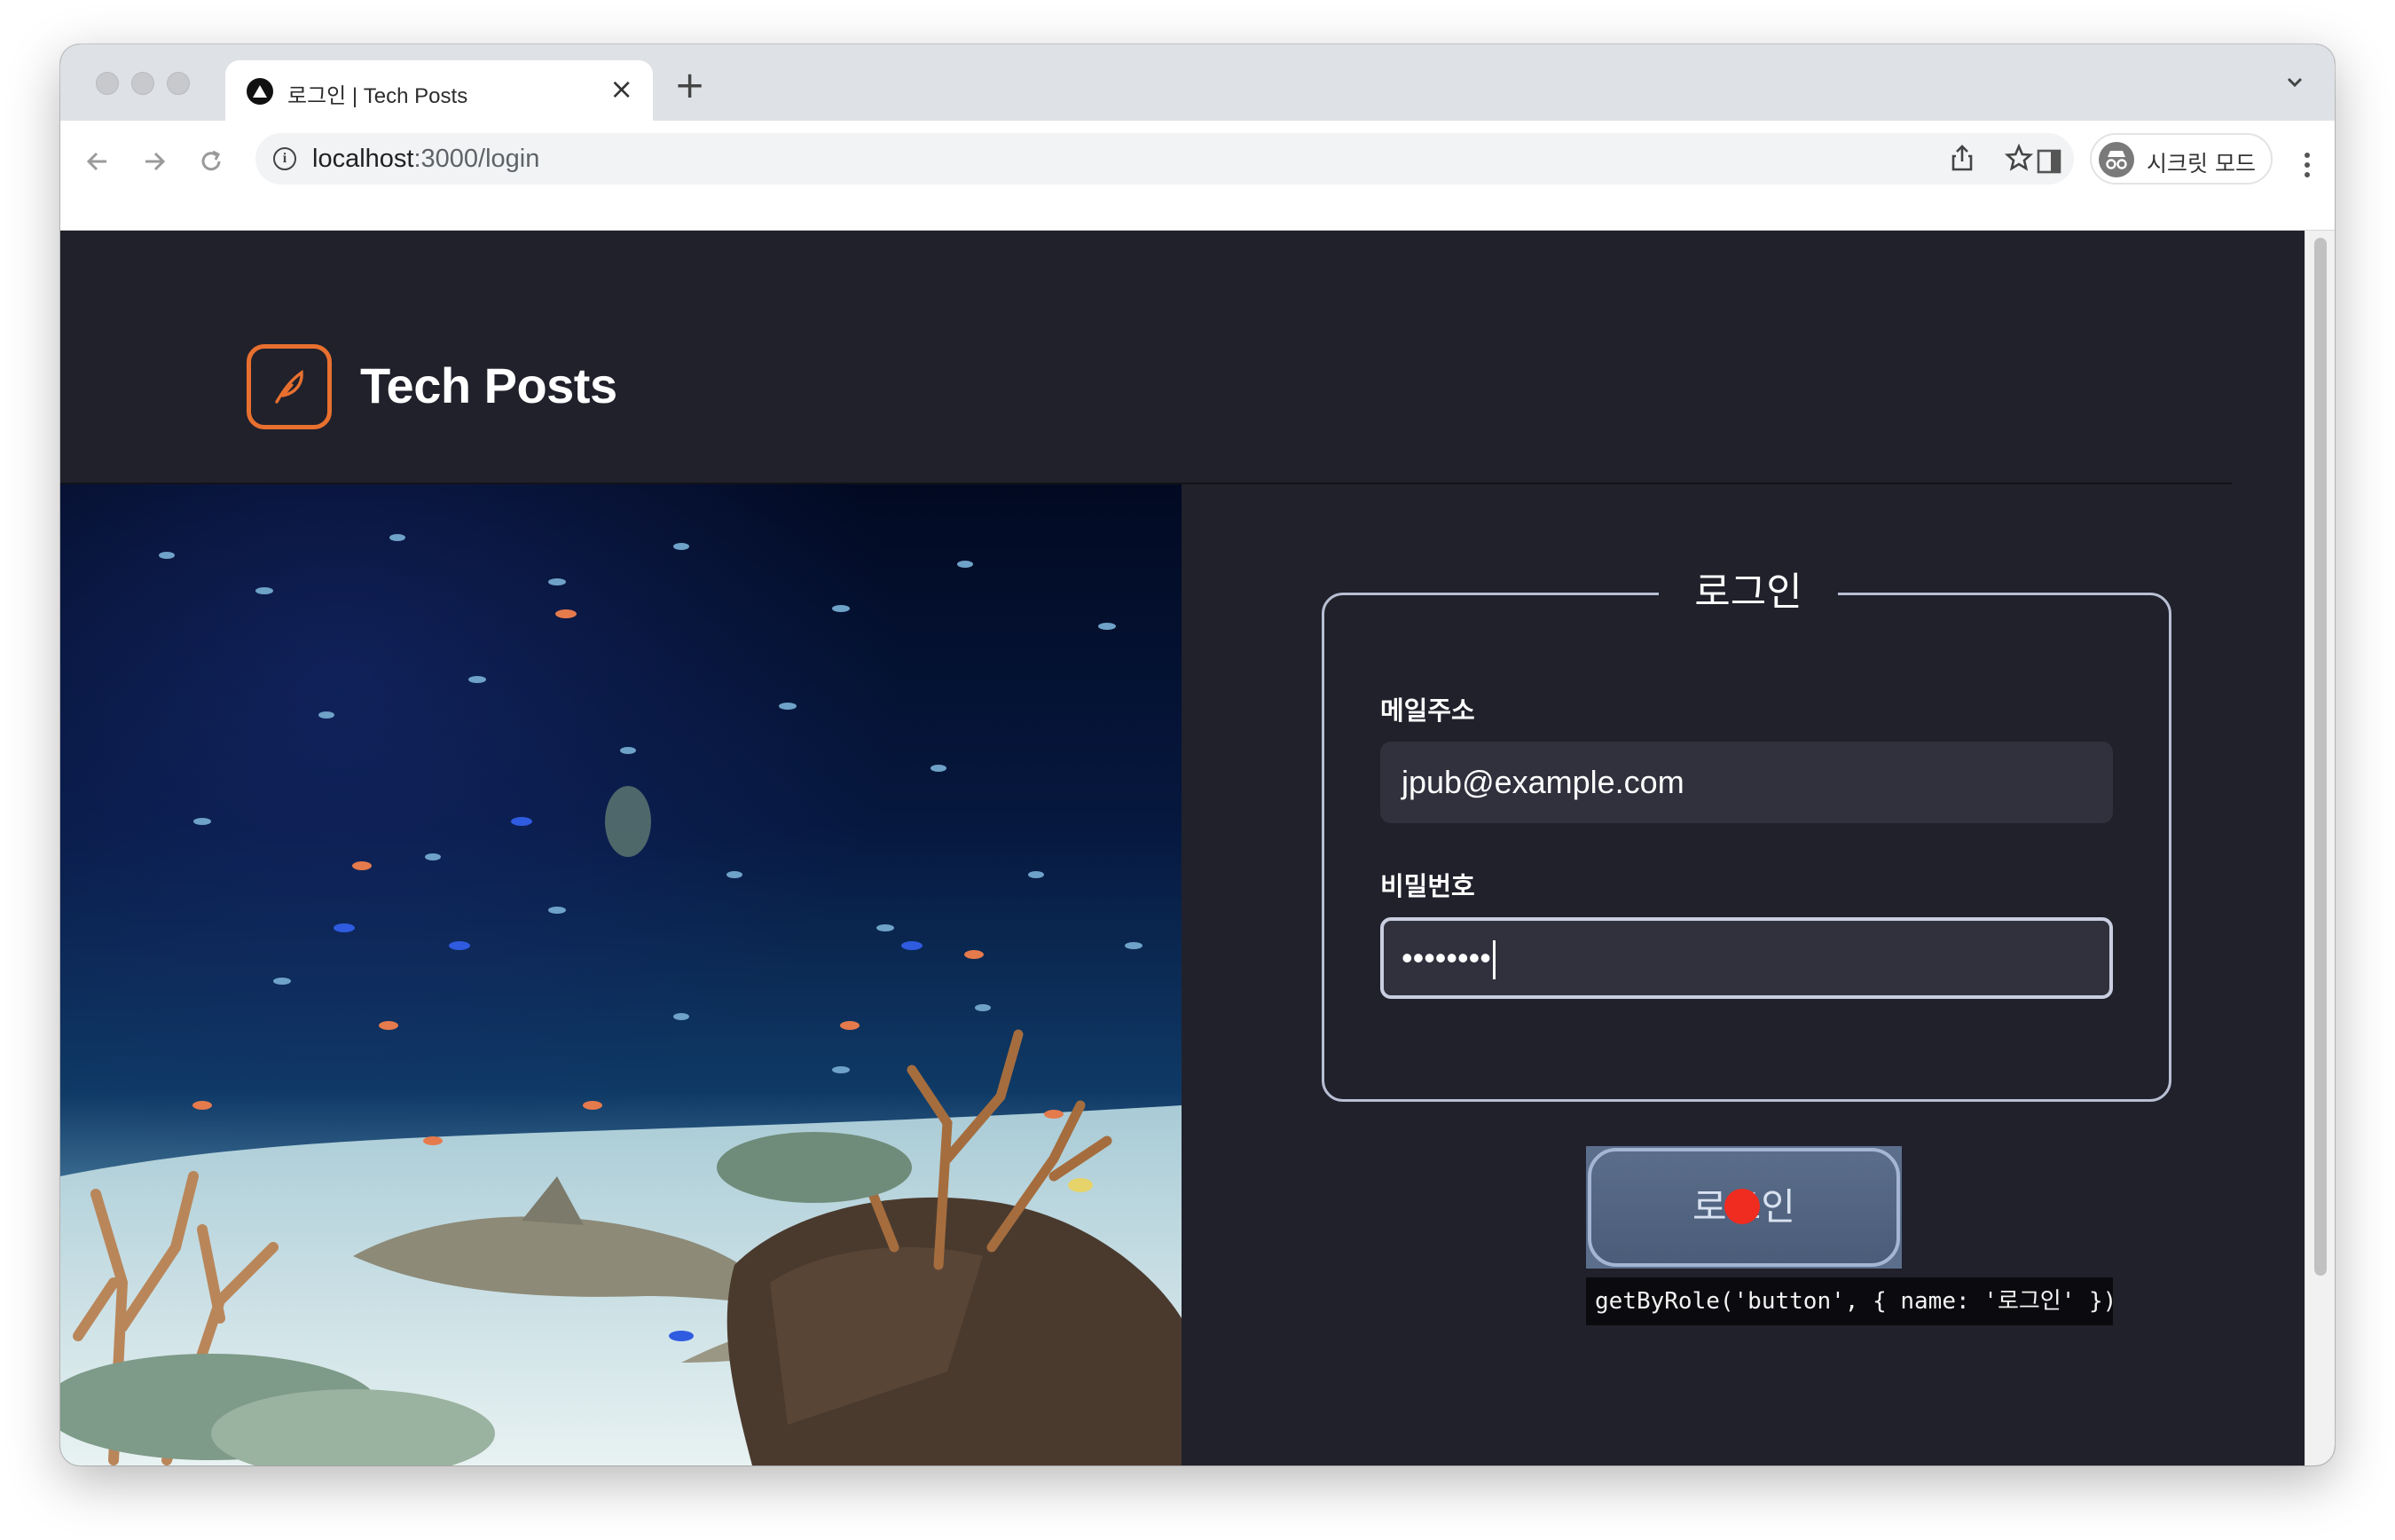  I want to click on tab-title: 로그인 | Tech Posts, so click(378, 96).